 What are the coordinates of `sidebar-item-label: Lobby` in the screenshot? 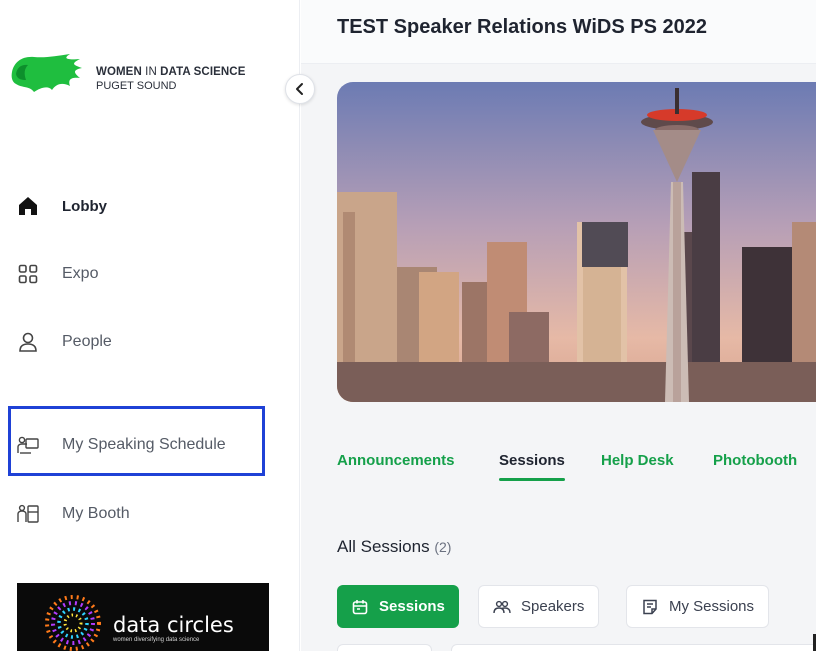 It's located at (84, 206).